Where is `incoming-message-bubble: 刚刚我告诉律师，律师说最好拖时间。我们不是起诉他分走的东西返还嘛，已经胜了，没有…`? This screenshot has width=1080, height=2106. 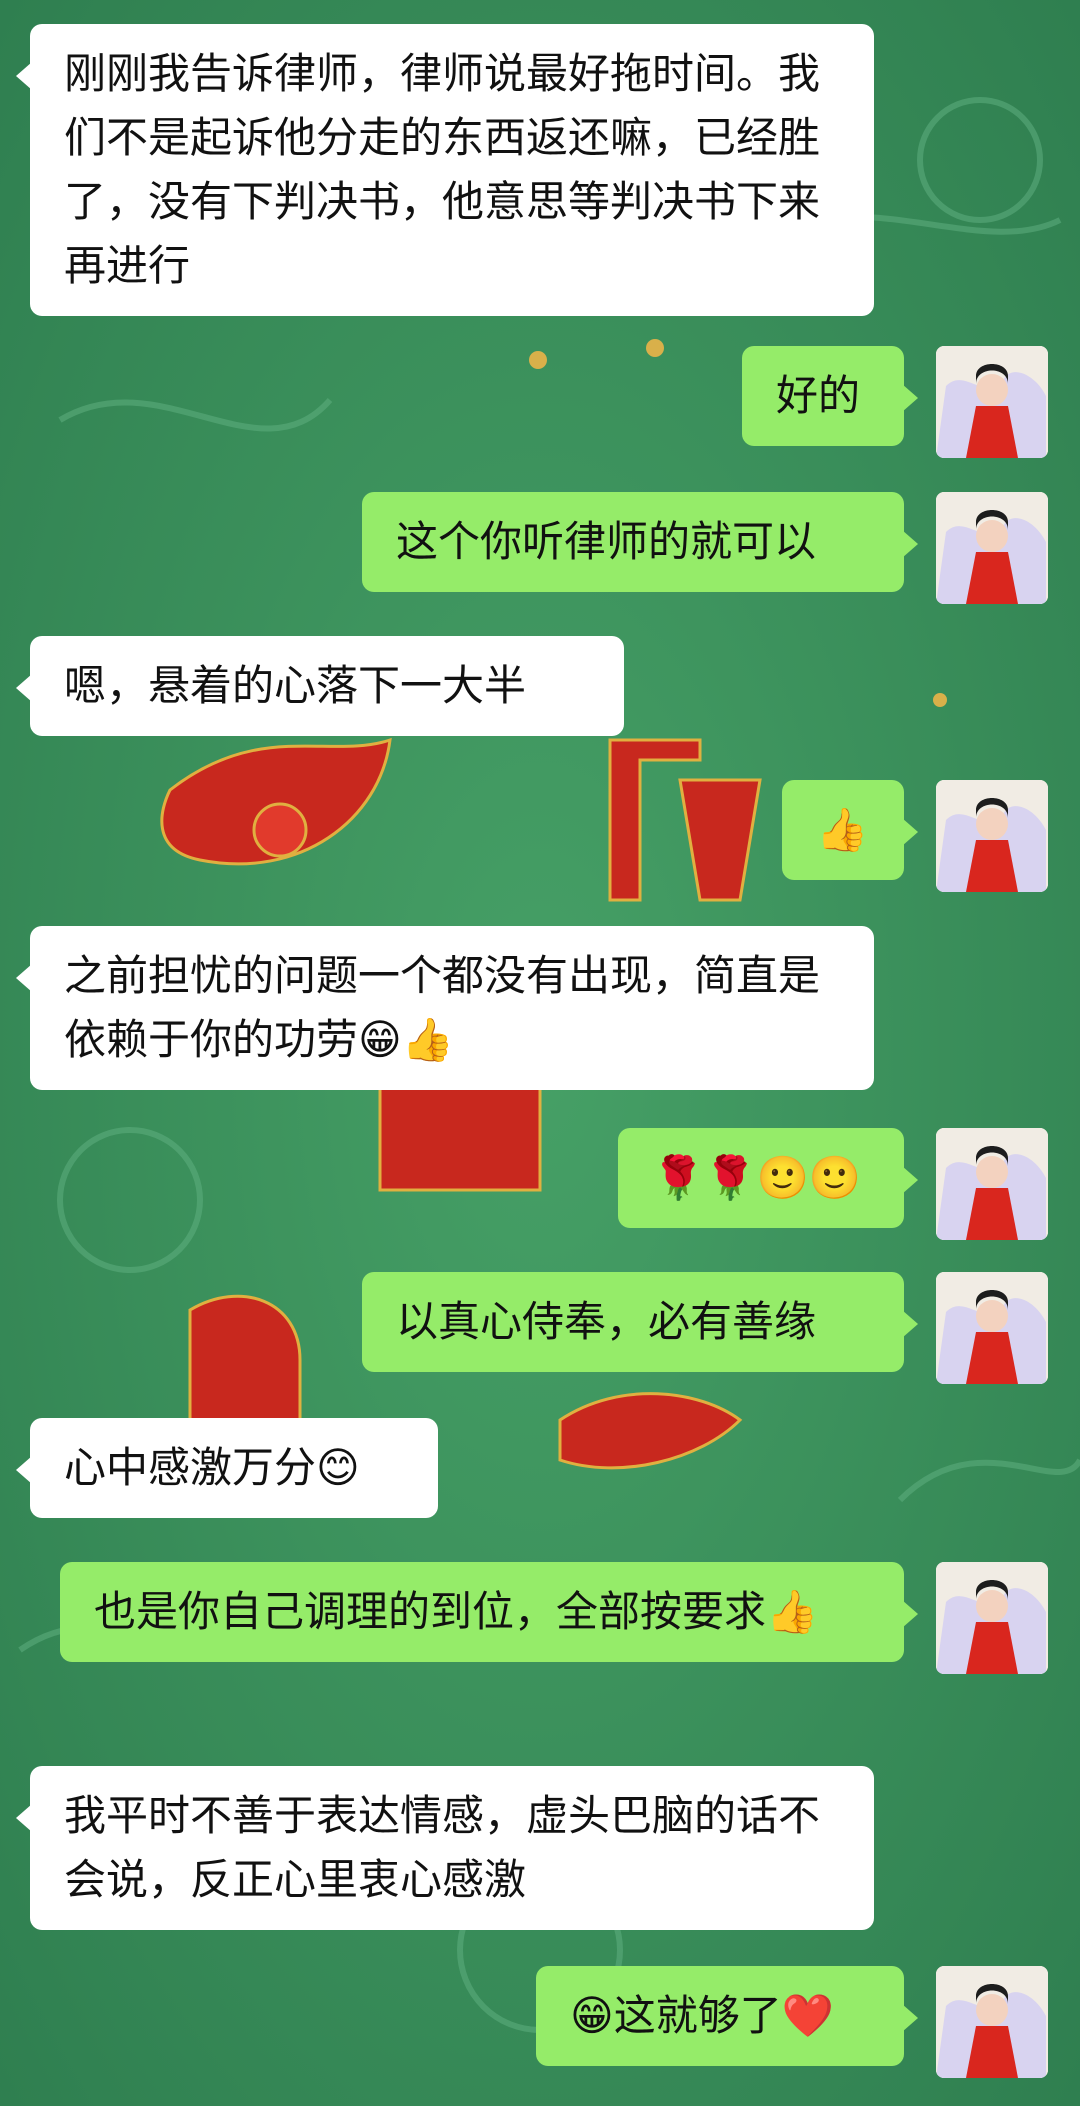
incoming-message-bubble: 刚刚我告诉律师，律师说最好拖时间。我们不是起诉他分走的东西返还嘛，已经胜了，没有… is located at coordinates (445, 170).